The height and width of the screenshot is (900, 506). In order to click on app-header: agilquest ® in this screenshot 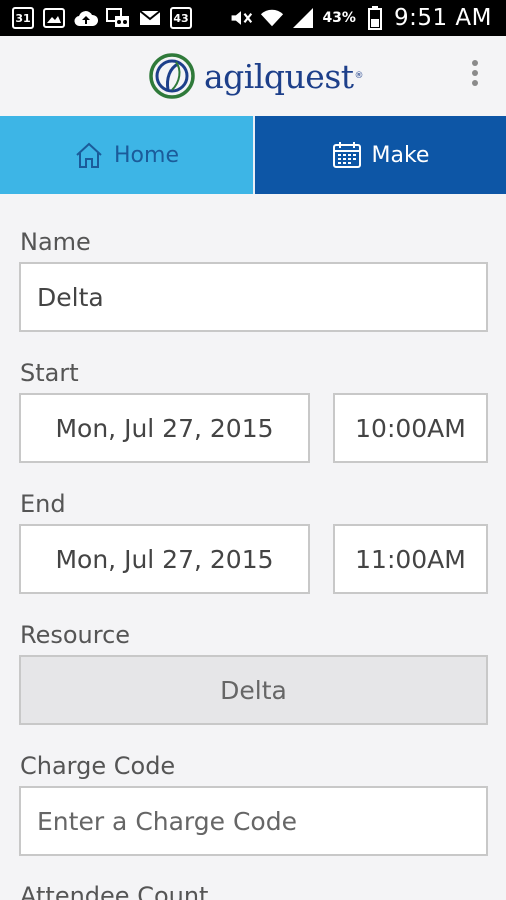, I will do `click(253, 76)`.